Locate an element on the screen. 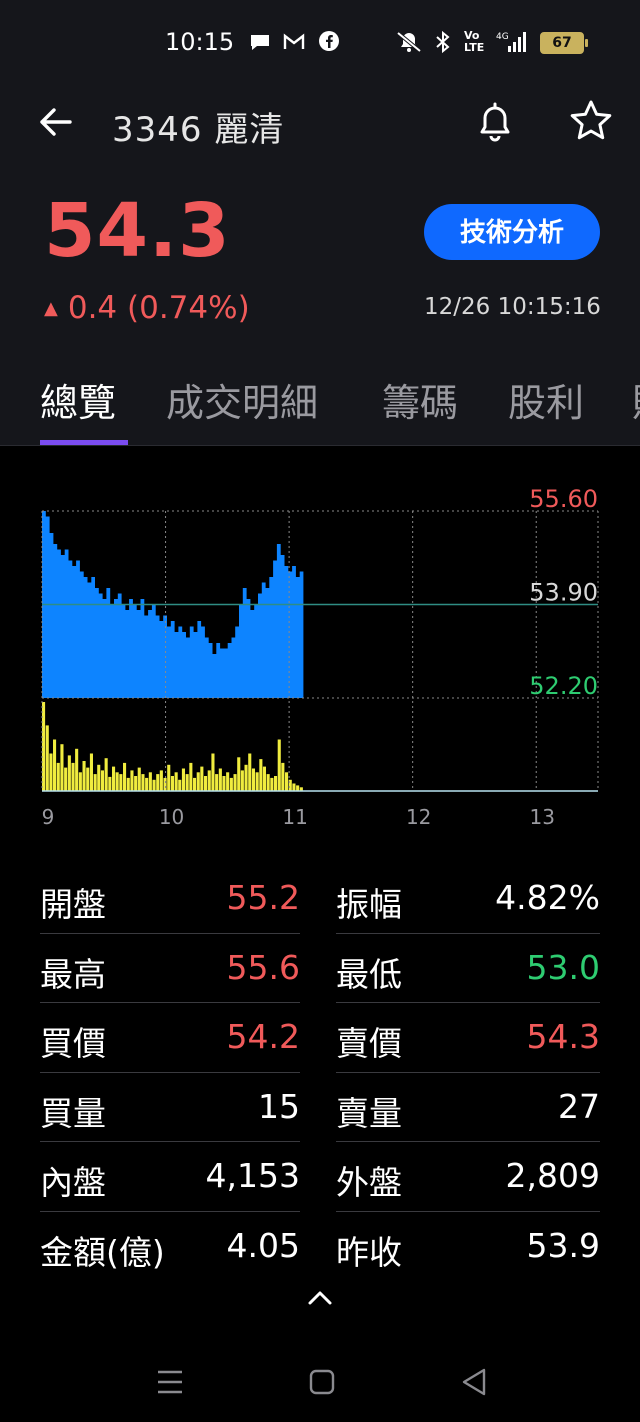 Image resolution: width=640 pixels, height=1422 pixels. stats-row: 金額(億) 4.05 昨收 53.9 is located at coordinates (320, 1247).